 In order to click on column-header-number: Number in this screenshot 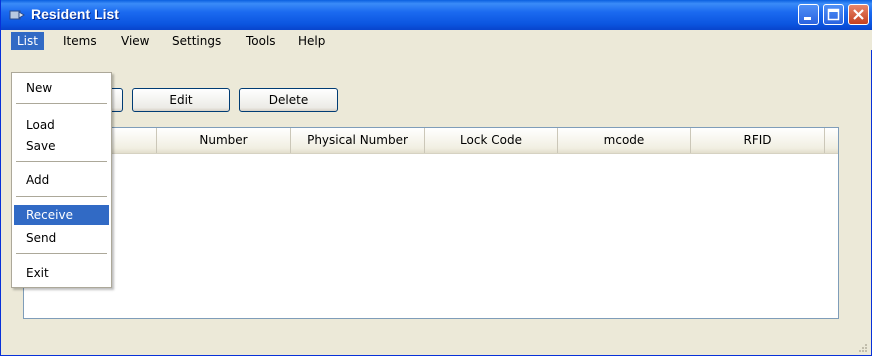, I will do `click(224, 140)`.